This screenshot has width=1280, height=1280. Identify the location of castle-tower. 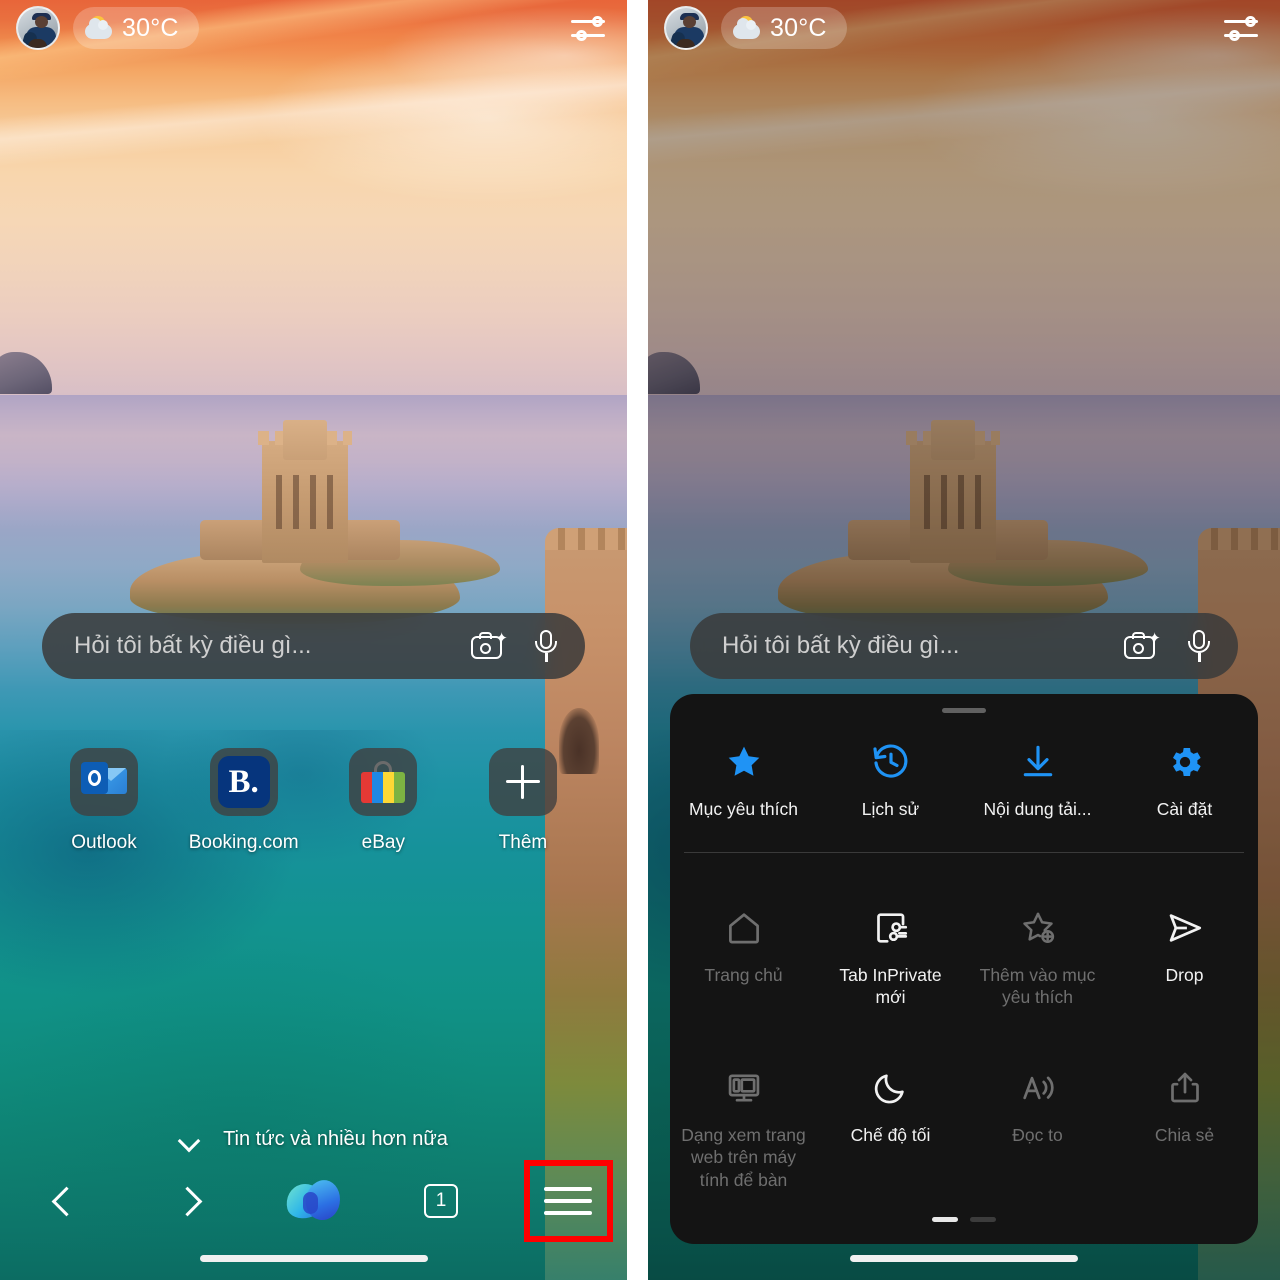
(305, 440).